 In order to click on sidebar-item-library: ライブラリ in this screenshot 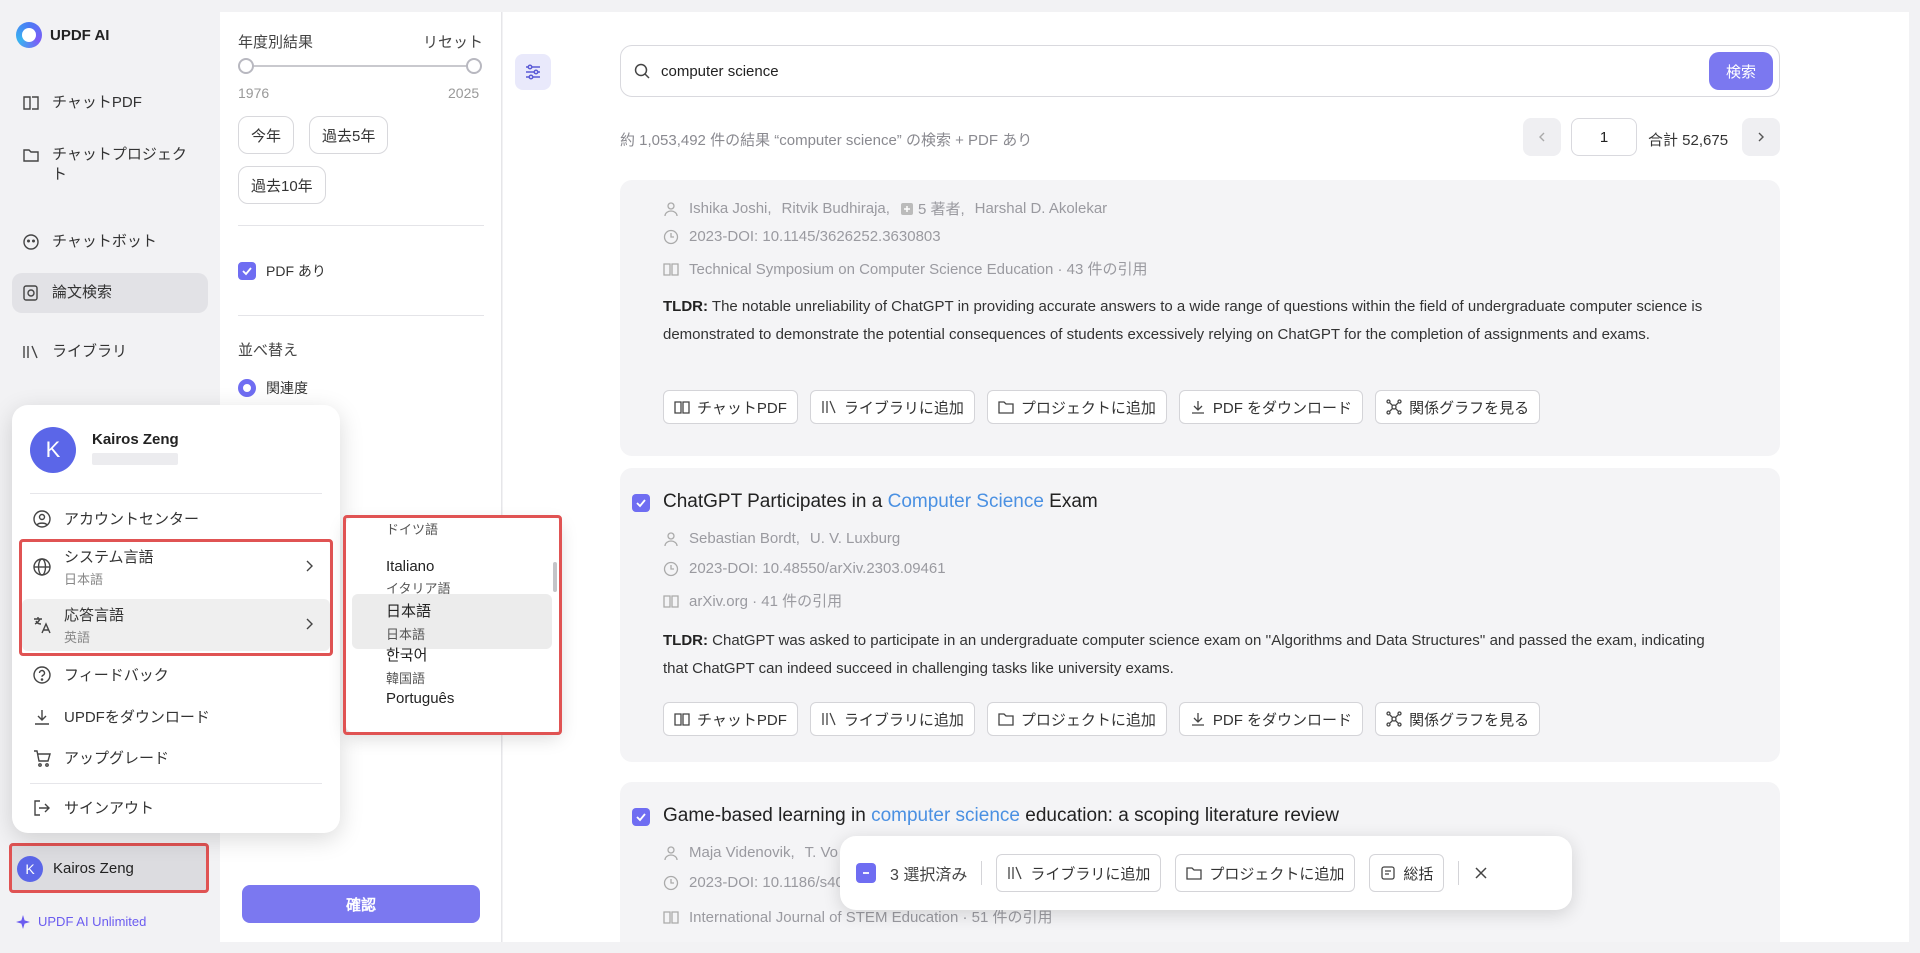, I will do `click(110, 352)`.